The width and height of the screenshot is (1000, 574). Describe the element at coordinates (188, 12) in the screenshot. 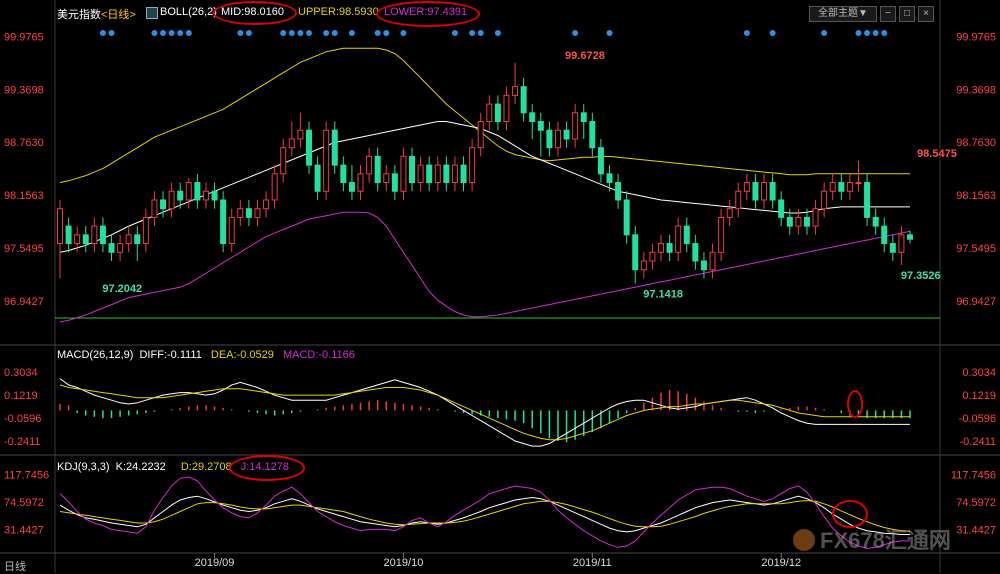

I see `boll-label: BOLL(26,2)` at that location.